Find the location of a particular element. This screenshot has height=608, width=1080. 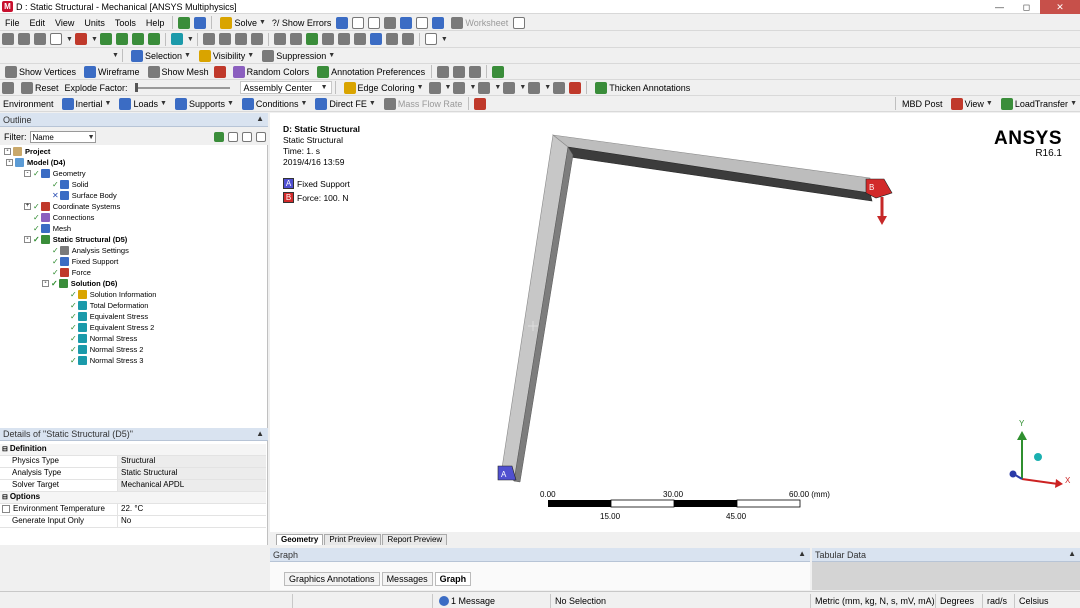

show-errors-button: ?/ Show Errors is located at coordinates (302, 22).